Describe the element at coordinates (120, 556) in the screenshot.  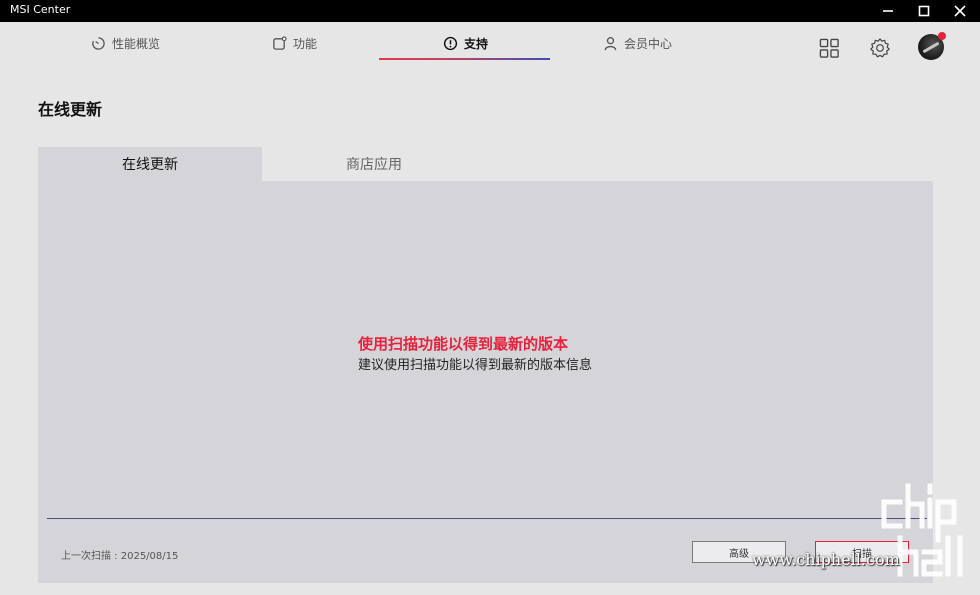
I see `last-scan-text: 上一次扫描 : 2025/08/15` at that location.